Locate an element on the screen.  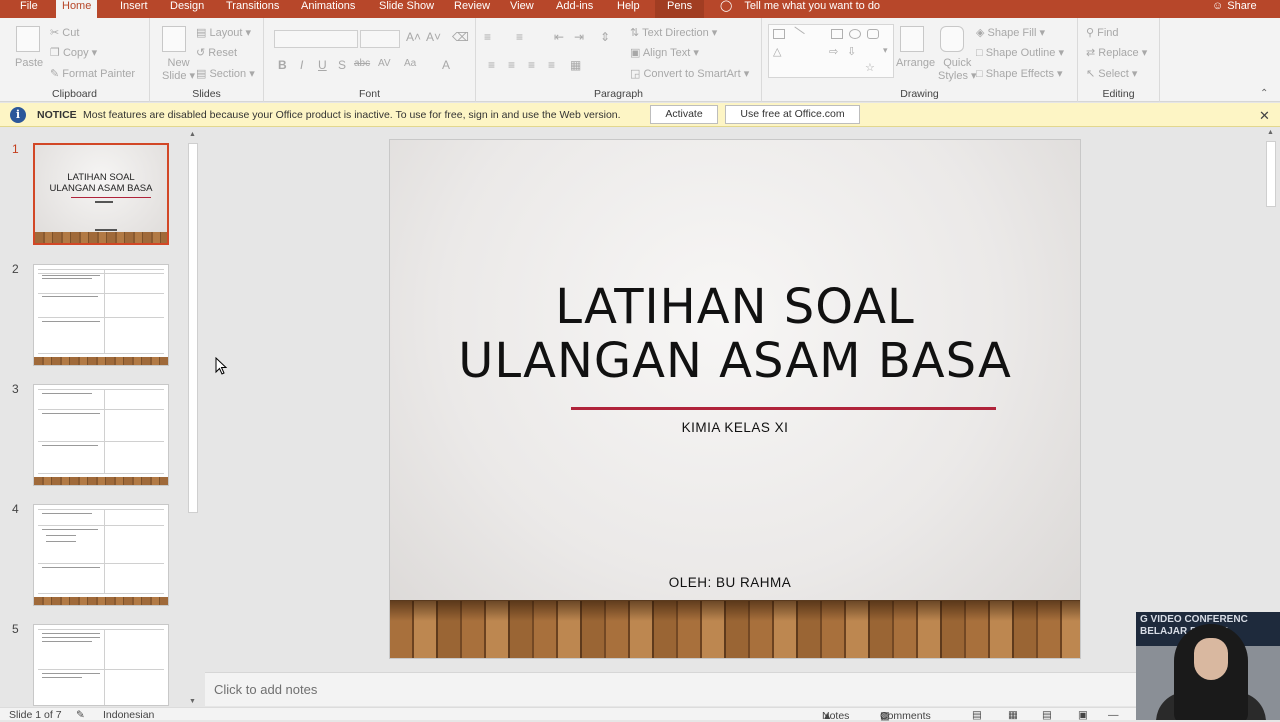
convert-smartart-button: ◲ Convert to SmartArt ▾ is located at coordinates (689, 73).